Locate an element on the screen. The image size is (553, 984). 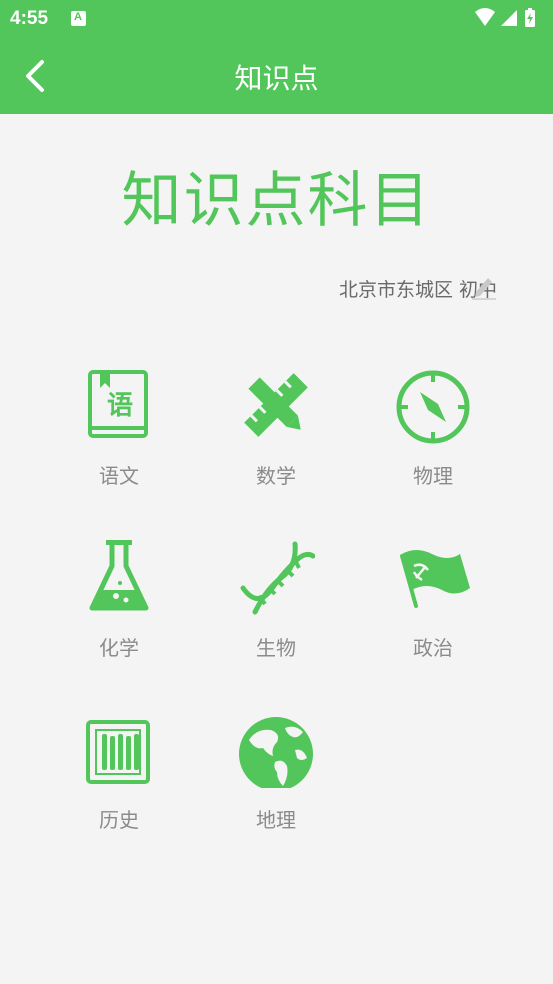
signal-icon is located at coordinates (509, 18).